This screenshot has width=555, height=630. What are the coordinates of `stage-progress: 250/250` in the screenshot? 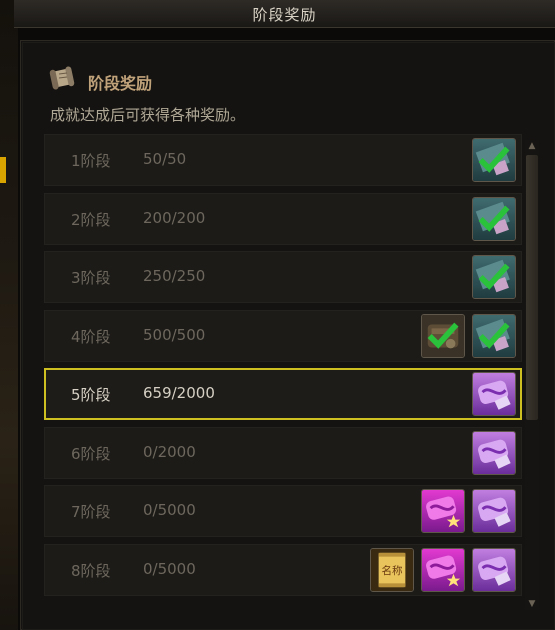 It's located at (174, 276).